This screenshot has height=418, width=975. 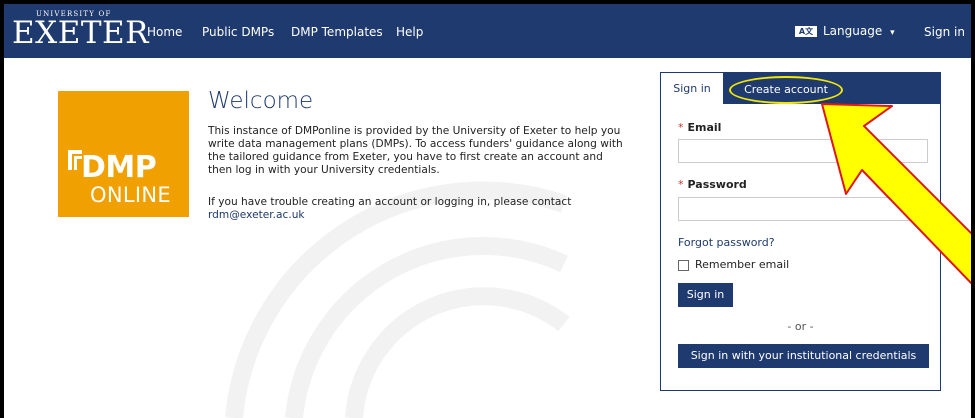 I want to click on annotation-arrow-icon, so click(x=896, y=194).